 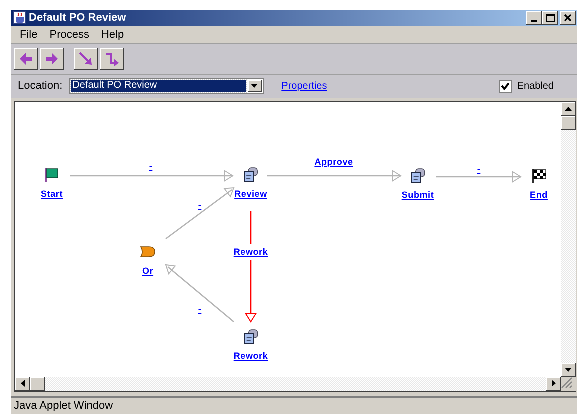 I want to click on location-label: Location:, so click(x=40, y=86).